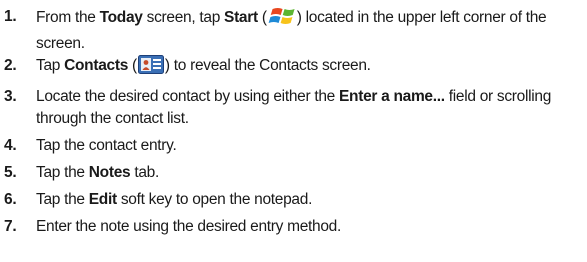 Image resolution: width=587 pixels, height=262 pixels. What do you see at coordinates (10, 172) in the screenshot?
I see `step-number: 5.` at bounding box center [10, 172].